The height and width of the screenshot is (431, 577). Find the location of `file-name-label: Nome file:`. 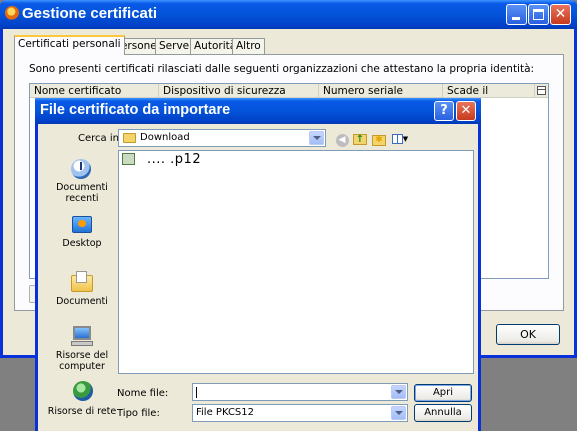

file-name-label: Nome file: is located at coordinates (143, 393).